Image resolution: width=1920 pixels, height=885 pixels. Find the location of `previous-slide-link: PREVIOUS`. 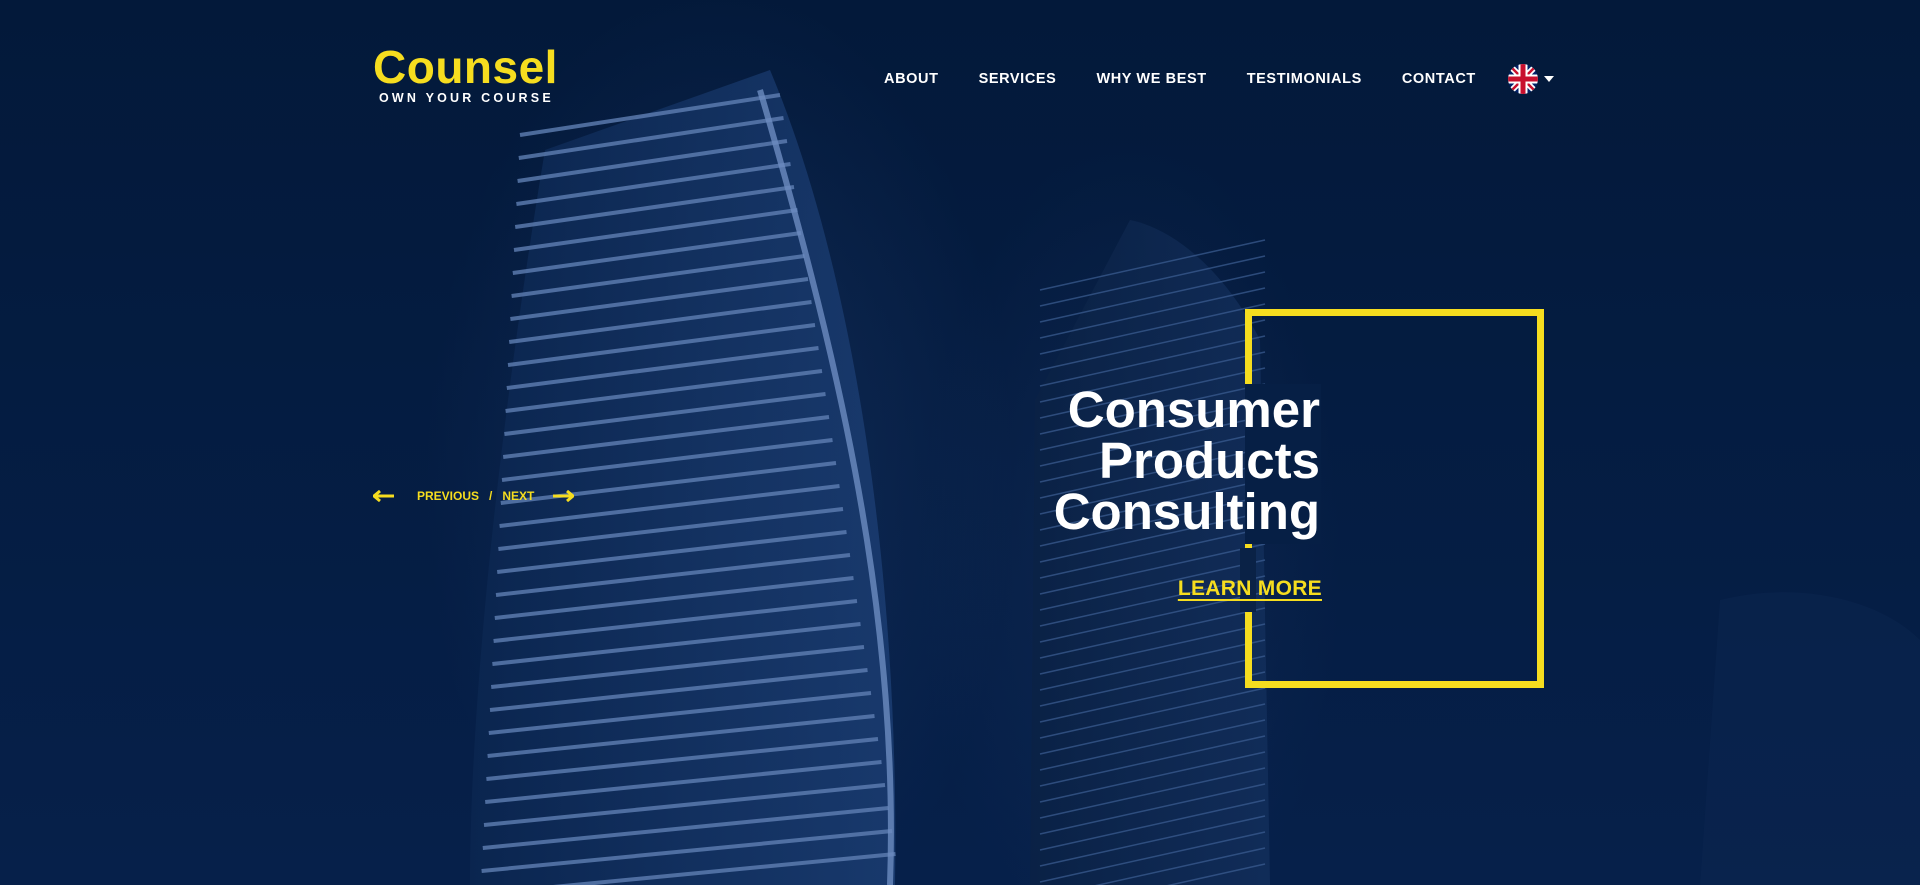

previous-slide-link: PREVIOUS is located at coordinates (448, 496).